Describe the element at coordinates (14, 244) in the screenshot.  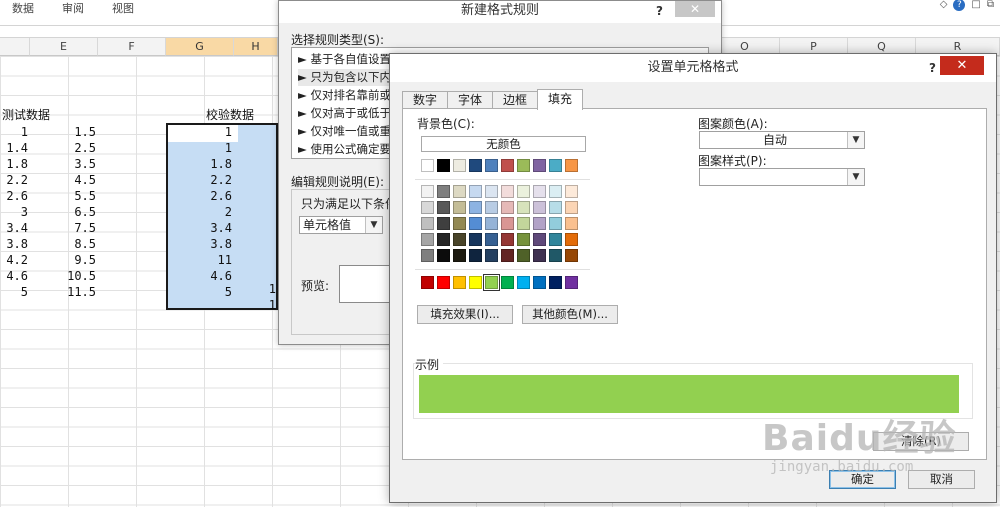
I see `table-cell: 3.8` at that location.